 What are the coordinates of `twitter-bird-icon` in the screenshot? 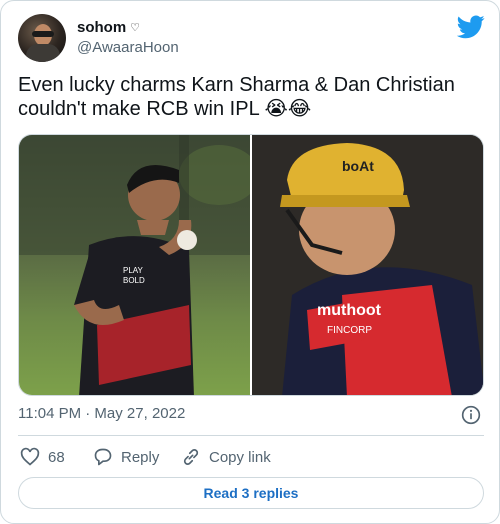 It's located at (471, 27).